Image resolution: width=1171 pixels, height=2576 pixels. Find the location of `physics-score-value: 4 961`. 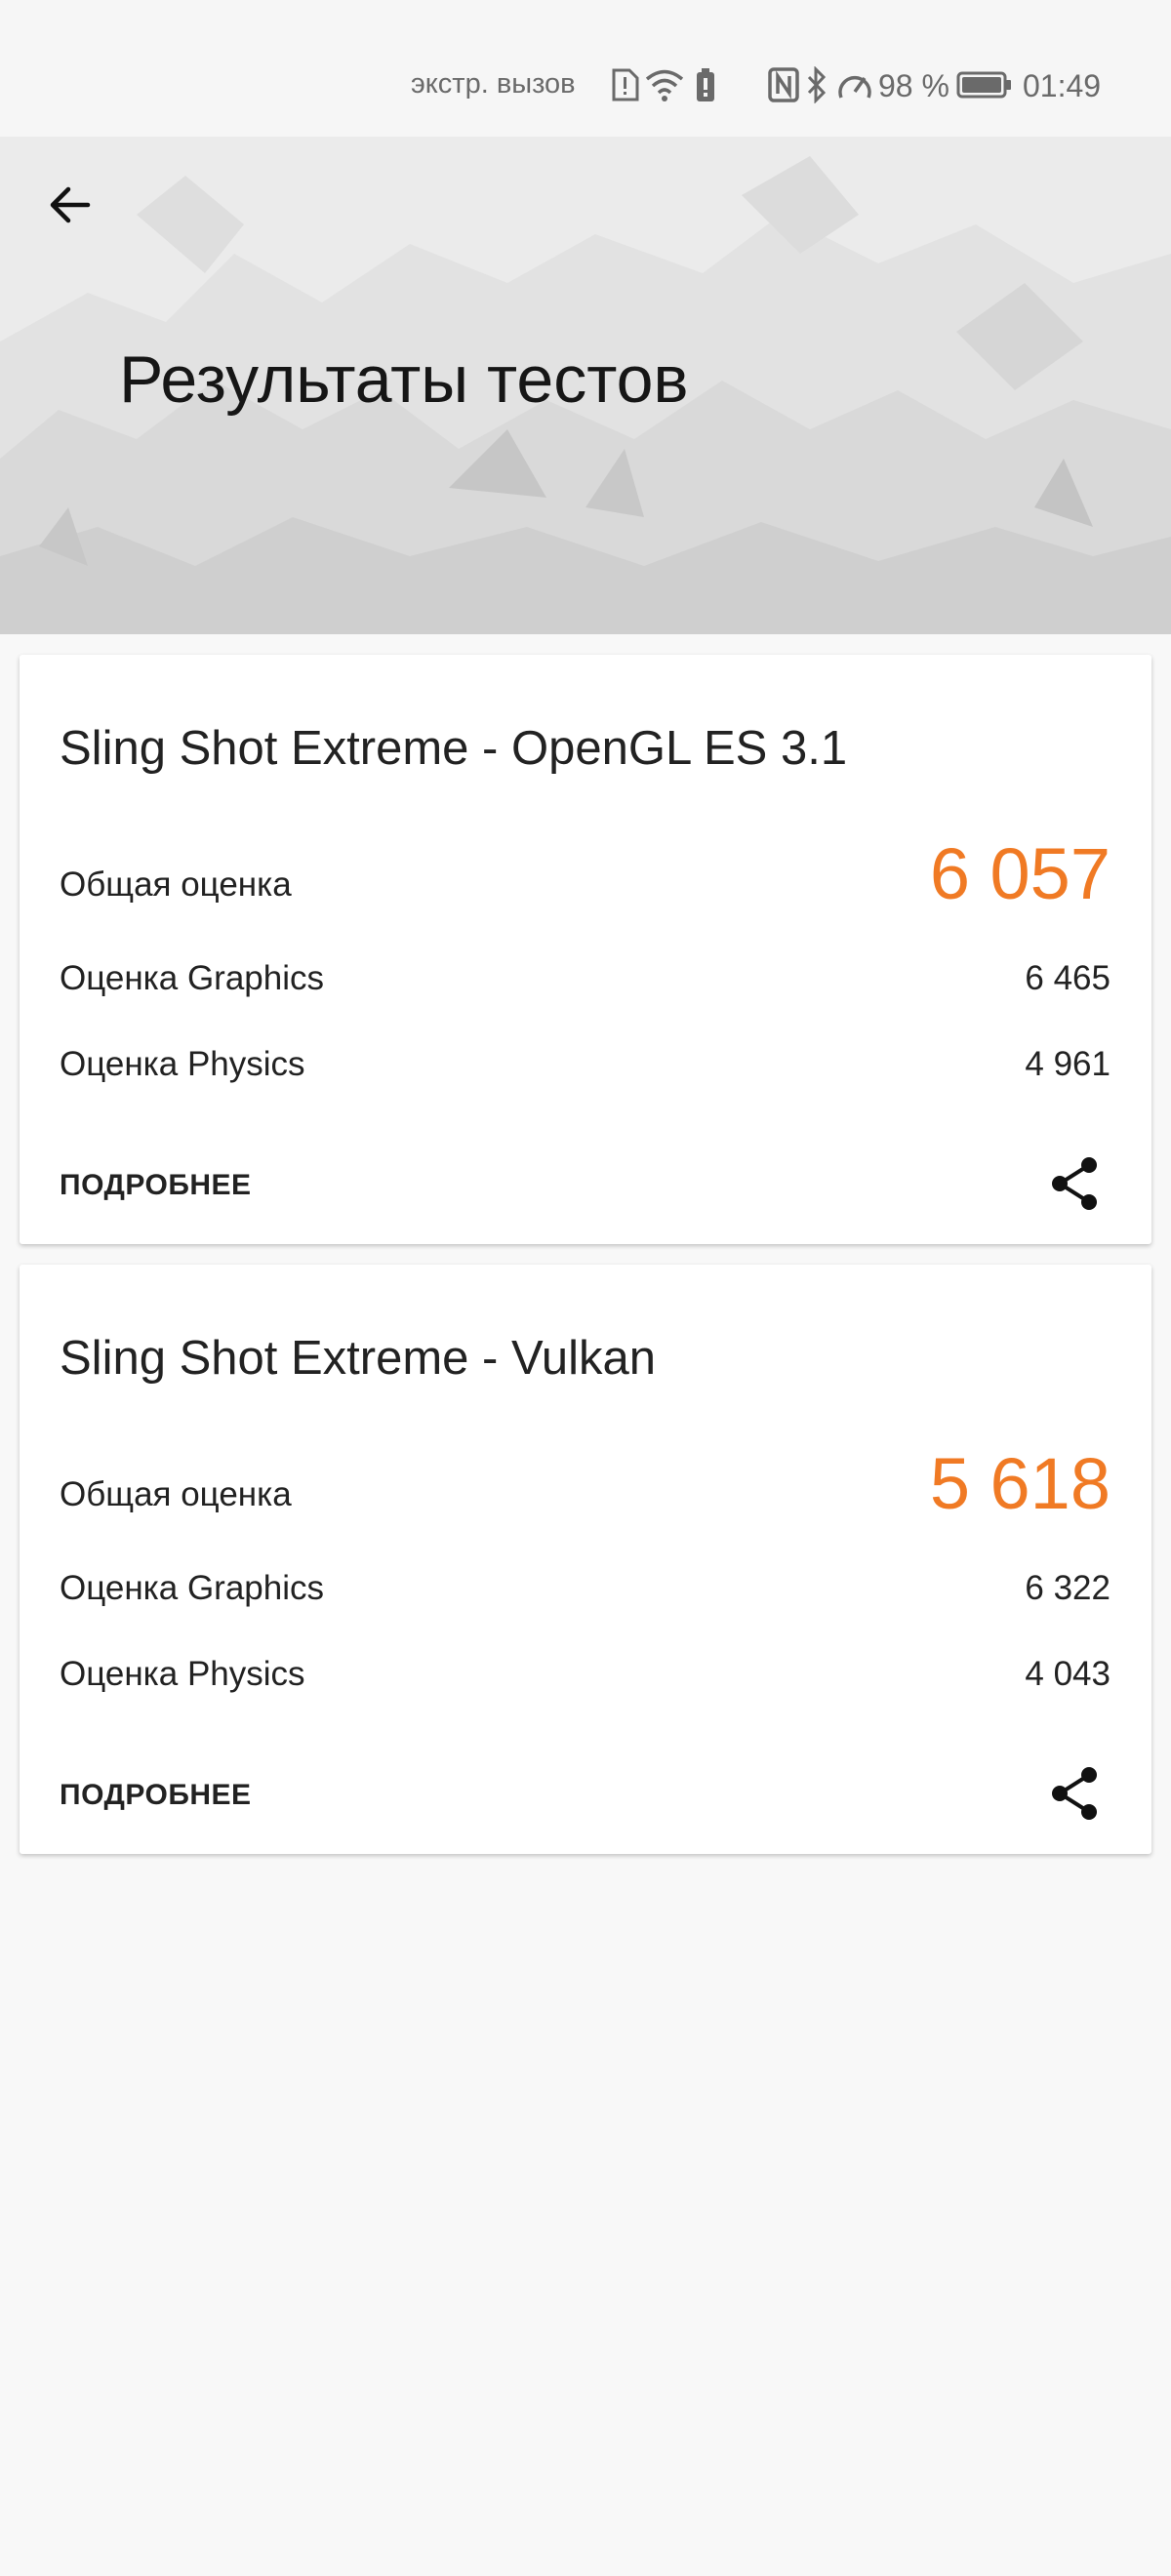

physics-score-value: 4 961 is located at coordinates (1067, 1064).